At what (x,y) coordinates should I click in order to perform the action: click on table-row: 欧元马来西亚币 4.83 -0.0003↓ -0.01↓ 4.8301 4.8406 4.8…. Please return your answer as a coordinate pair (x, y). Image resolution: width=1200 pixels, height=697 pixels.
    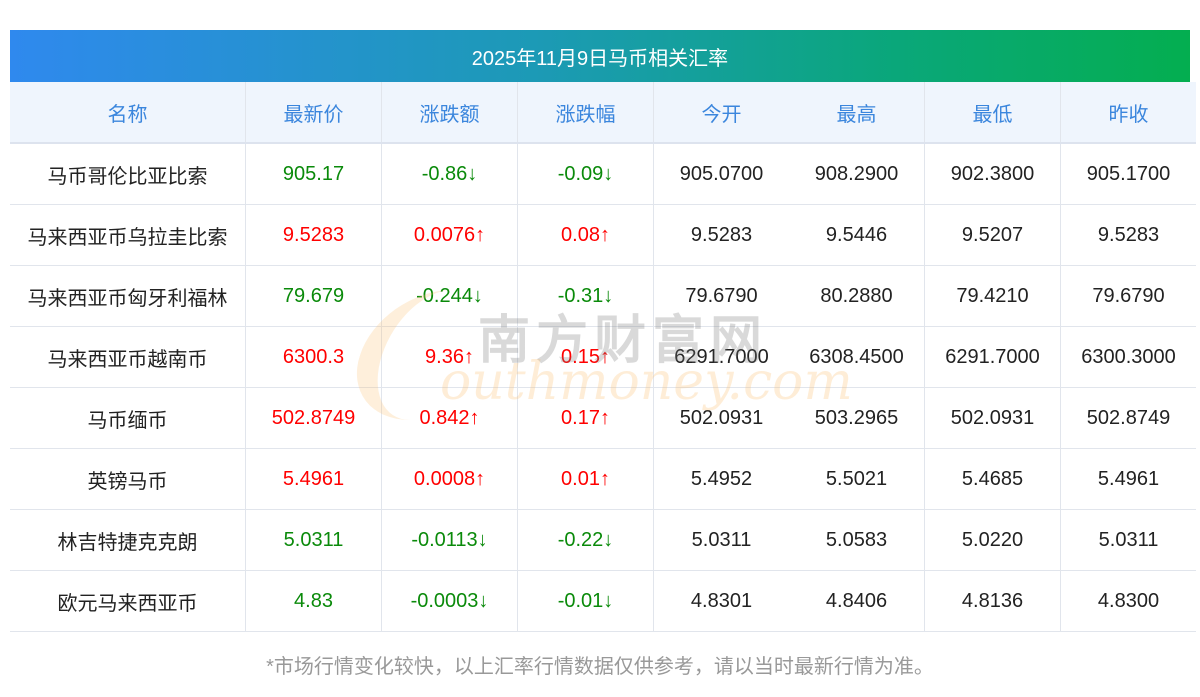
    Looking at the image, I should click on (603, 601).